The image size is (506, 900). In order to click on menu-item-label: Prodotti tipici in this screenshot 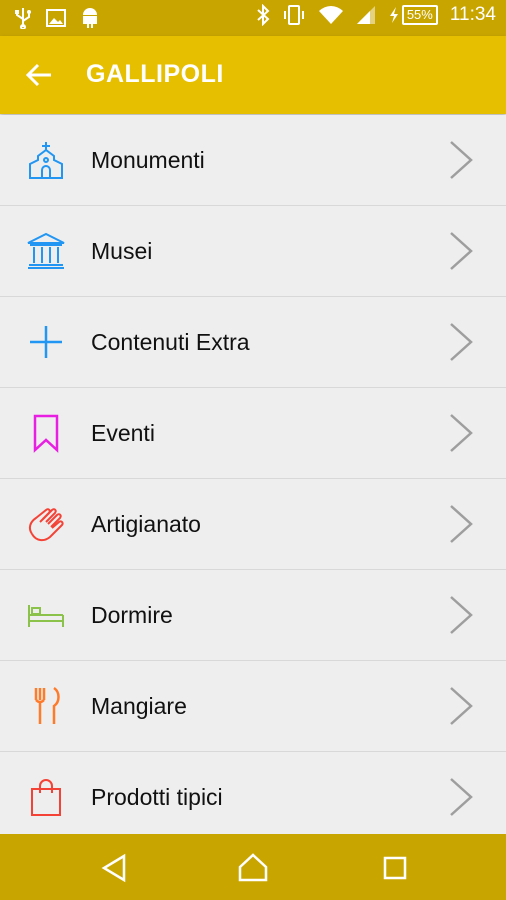, I will do `click(157, 797)`.